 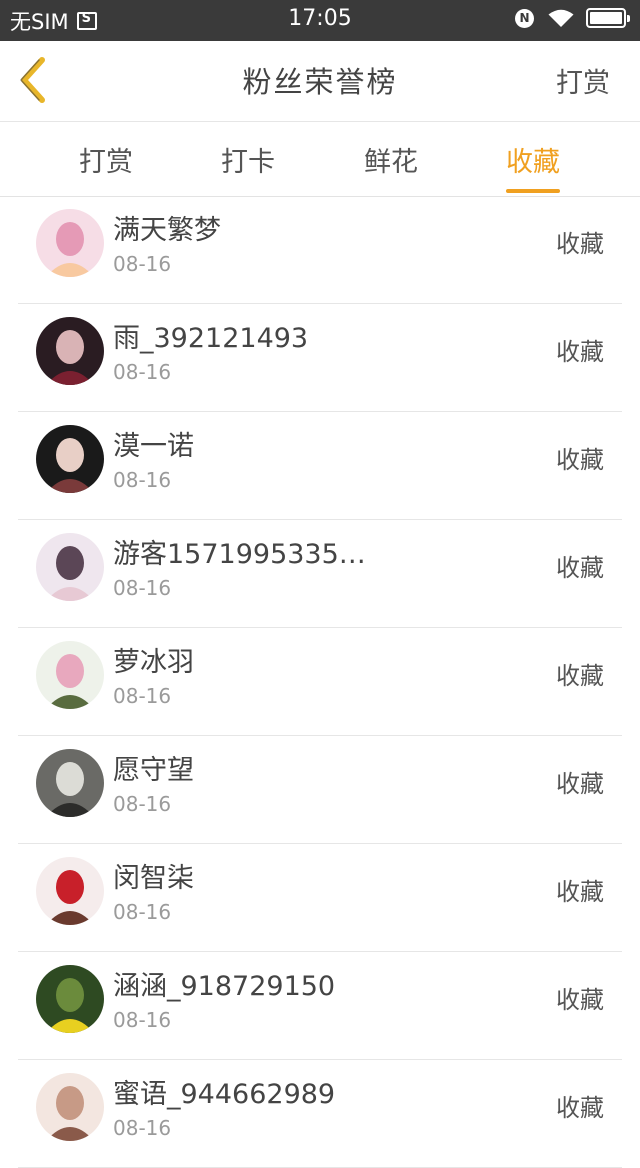 What do you see at coordinates (320, 1114) in the screenshot?
I see `list-item: 蜜语_944662989 08-16 收藏` at bounding box center [320, 1114].